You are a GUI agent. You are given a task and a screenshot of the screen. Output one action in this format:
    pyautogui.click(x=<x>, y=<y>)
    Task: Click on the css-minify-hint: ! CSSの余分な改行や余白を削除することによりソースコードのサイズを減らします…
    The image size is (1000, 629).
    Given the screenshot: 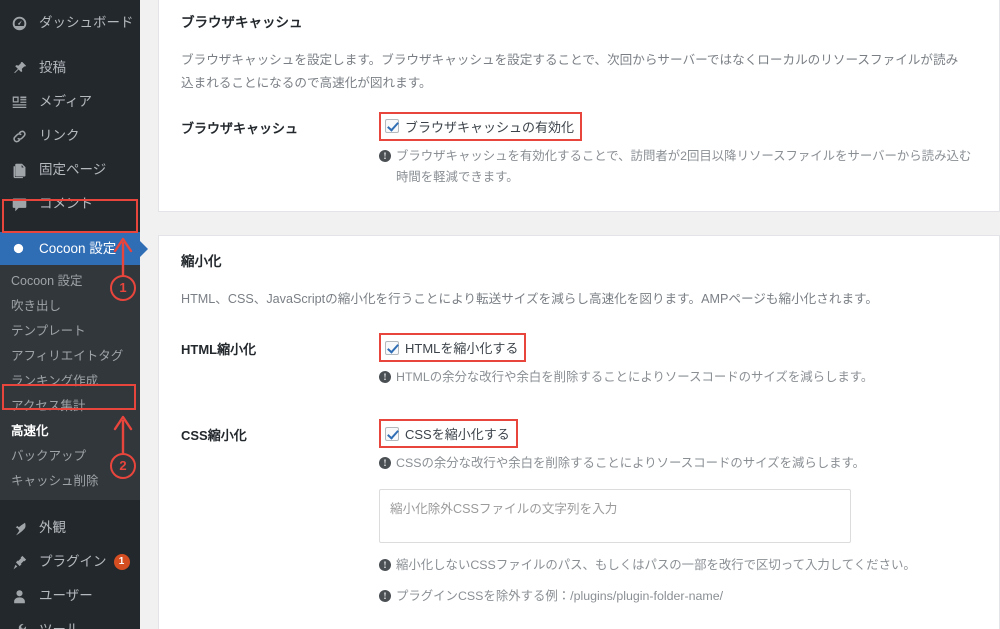 What is the action you would take?
    pyautogui.click(x=678, y=464)
    